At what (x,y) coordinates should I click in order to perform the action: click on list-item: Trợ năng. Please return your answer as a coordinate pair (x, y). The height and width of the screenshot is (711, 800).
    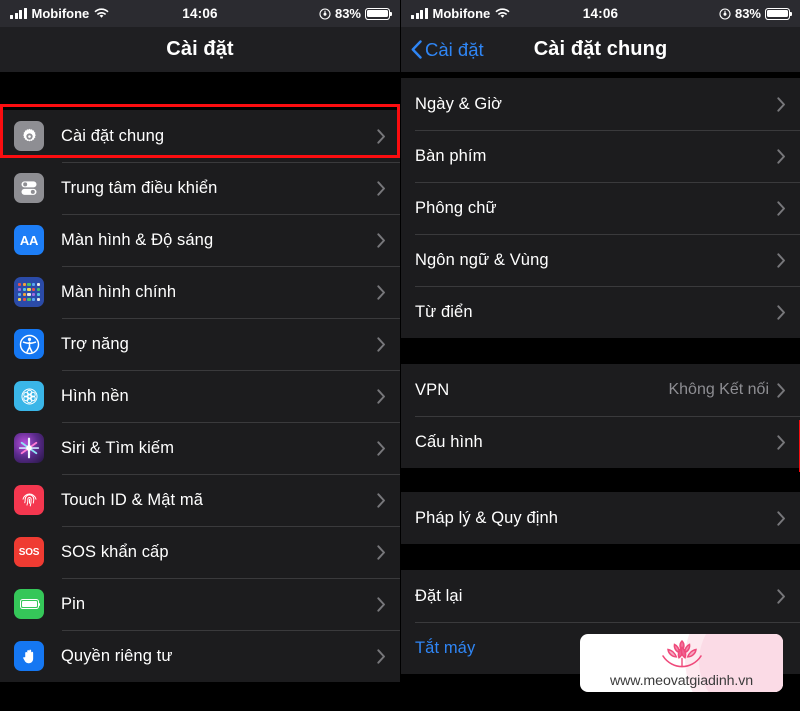
    Looking at the image, I should click on (200, 344).